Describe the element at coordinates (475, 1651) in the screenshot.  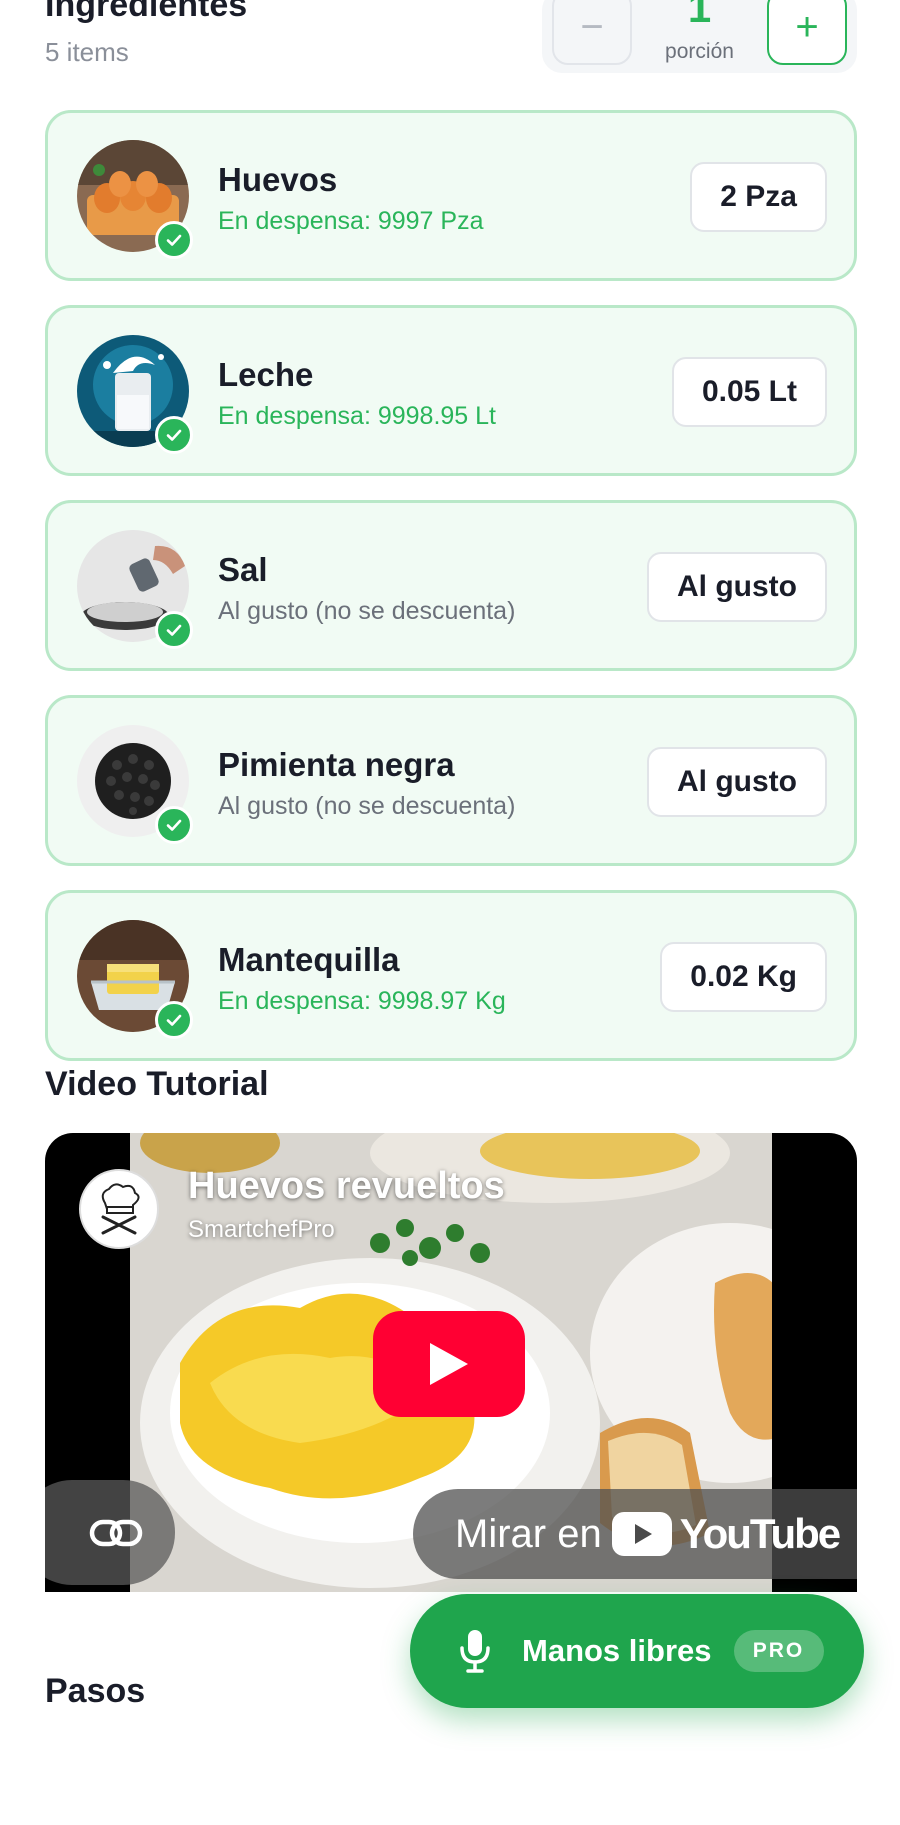
I see `microphone-icon` at that location.